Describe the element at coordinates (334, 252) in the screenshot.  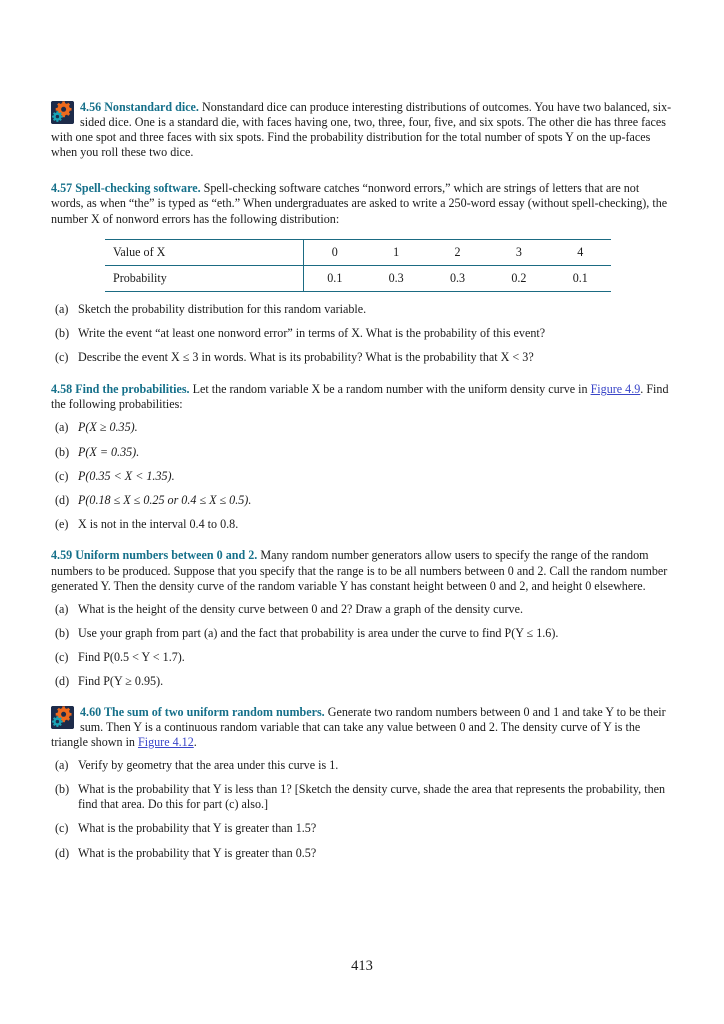
I see `table-cell-x-0: 0` at that location.